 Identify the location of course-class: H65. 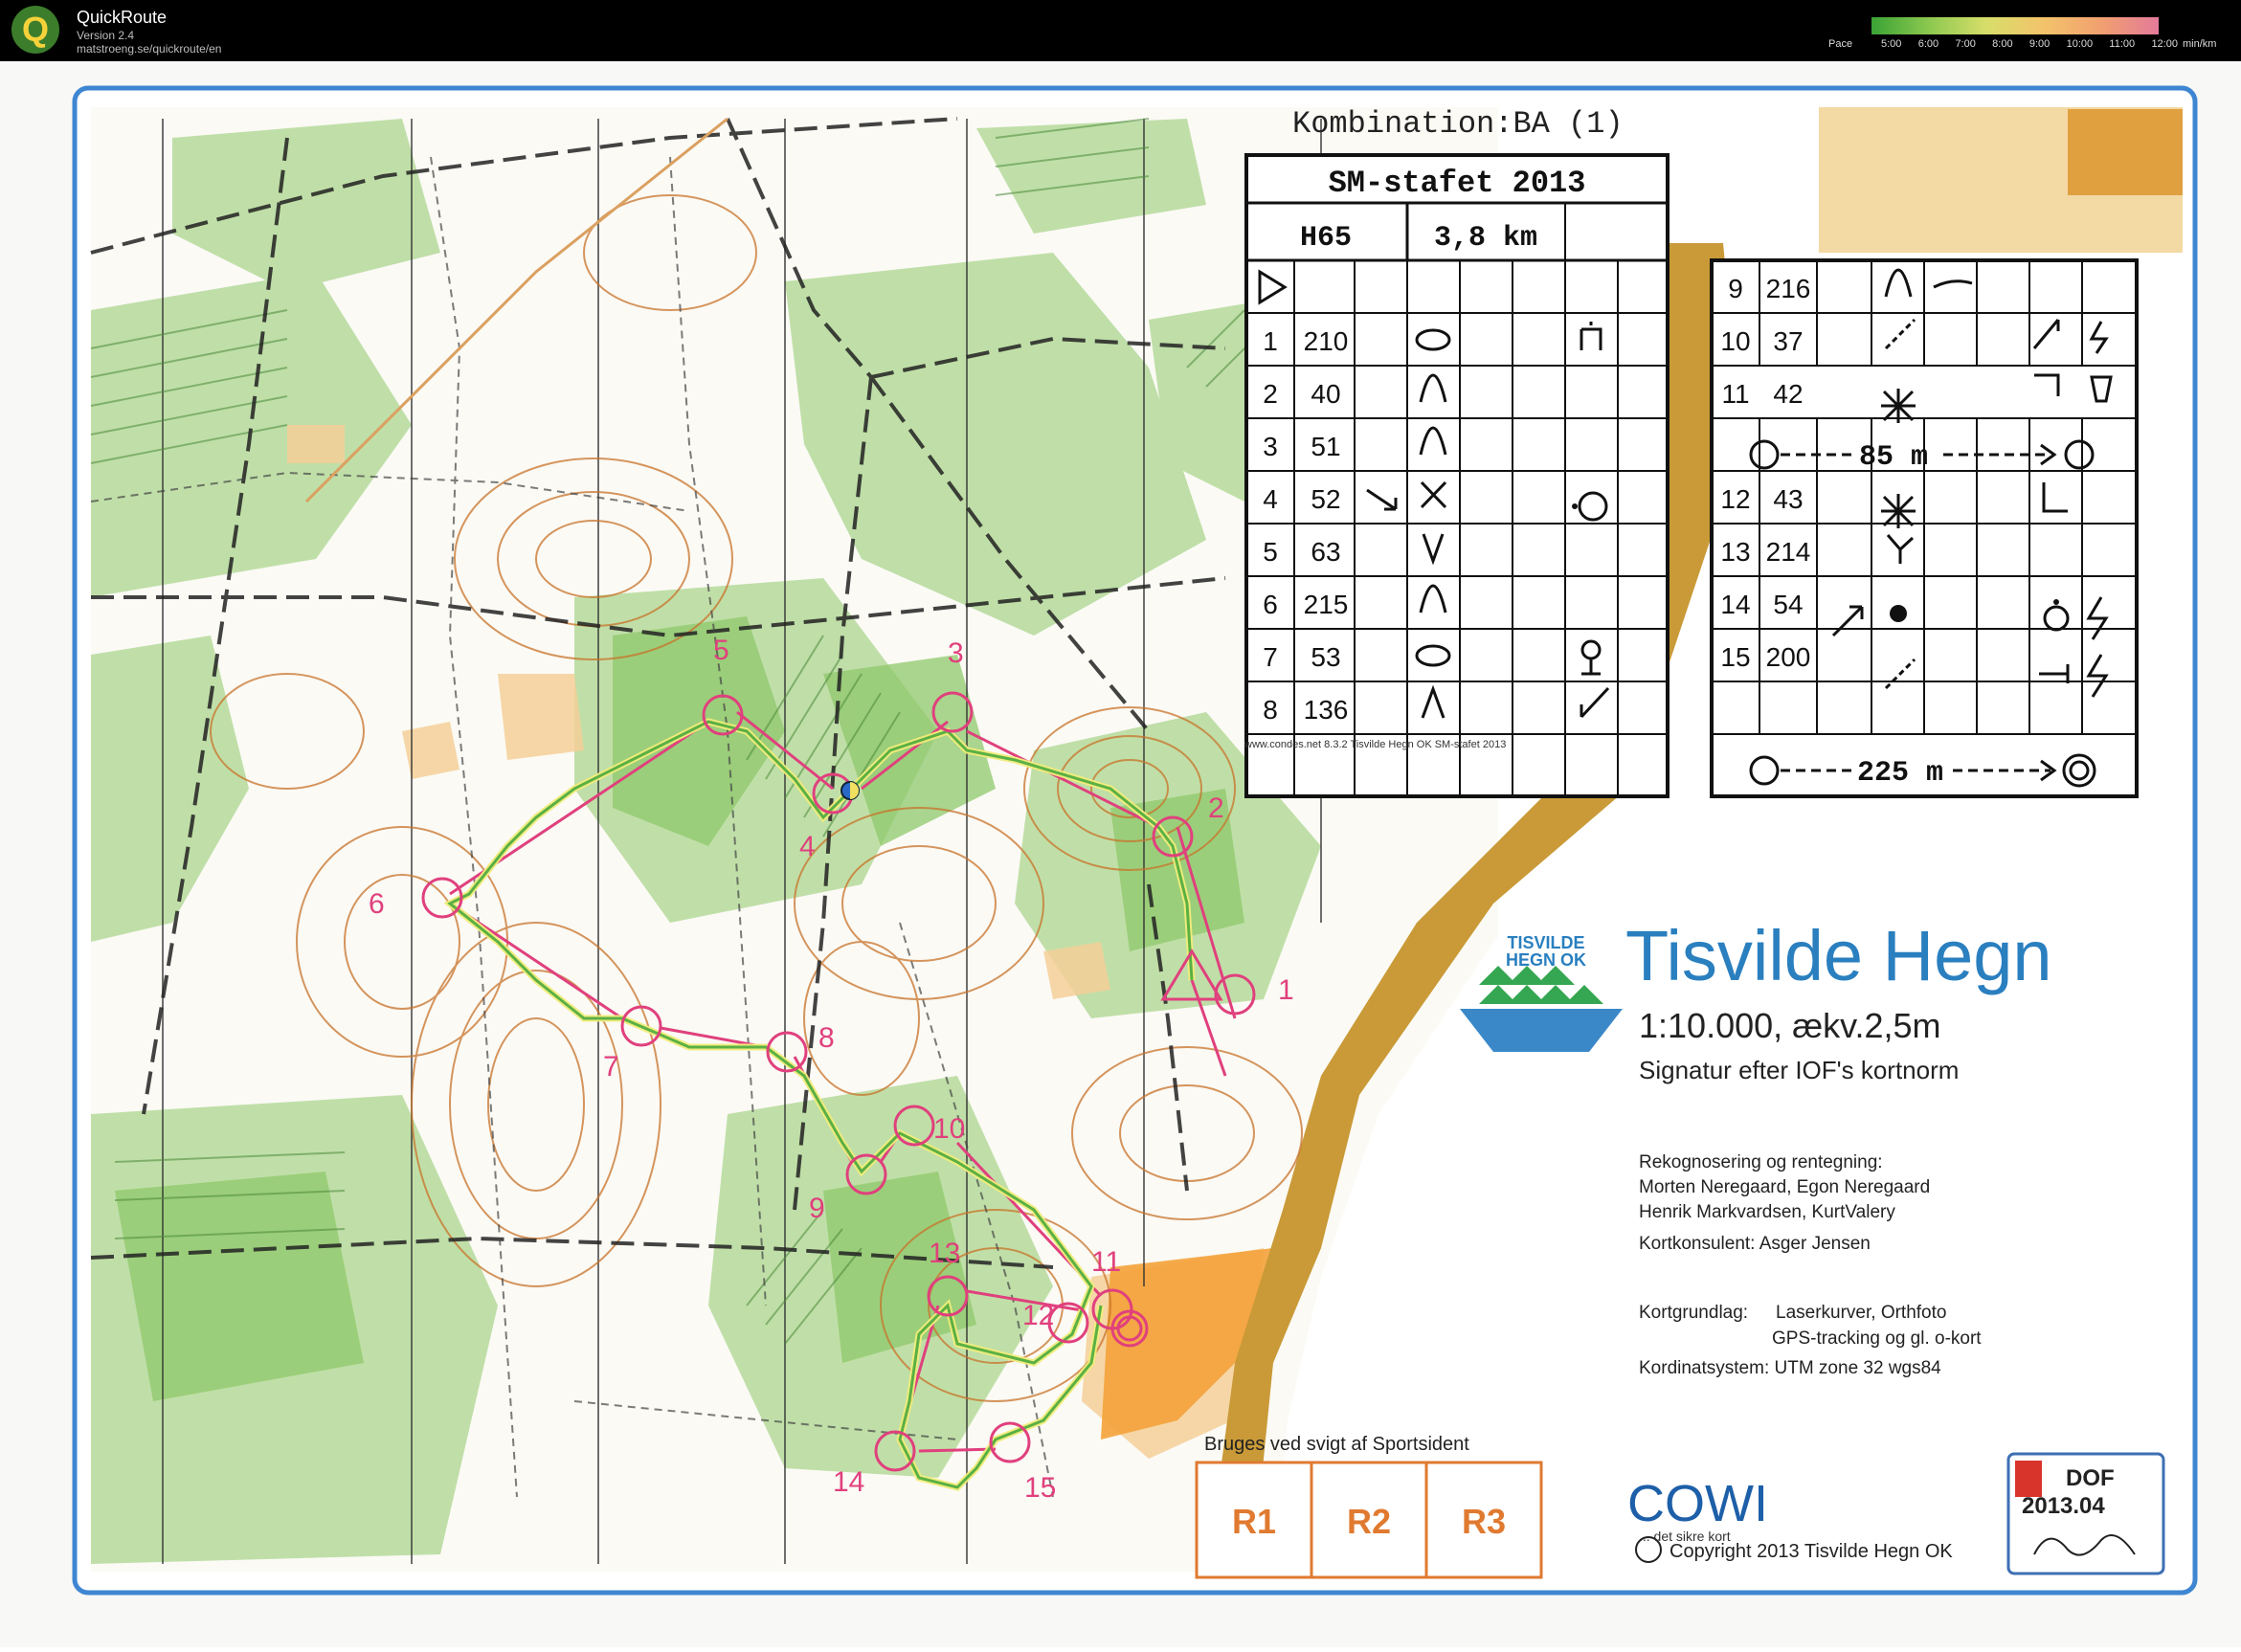
(1326, 238).